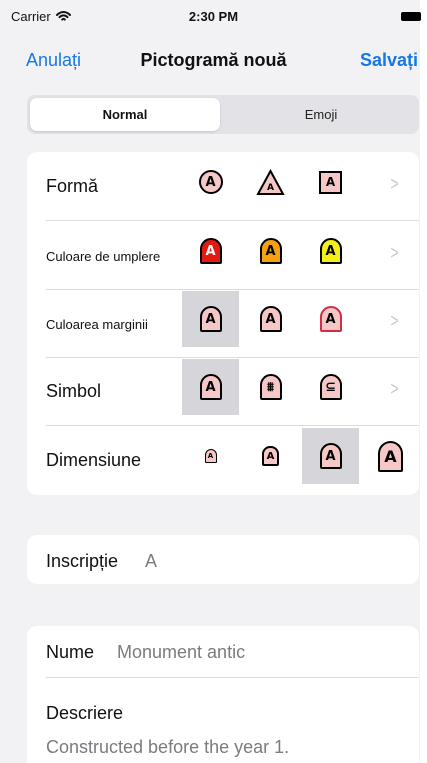  I want to click on red-fill-a-icon: A, so click(210, 251).